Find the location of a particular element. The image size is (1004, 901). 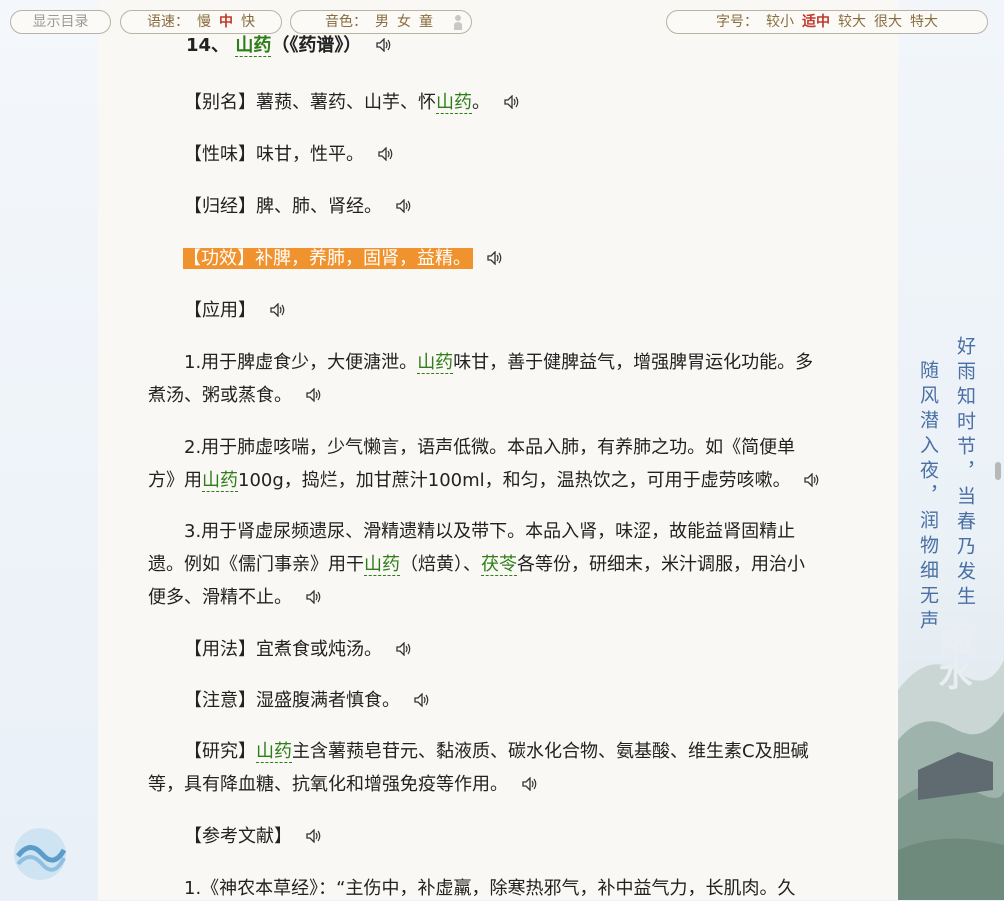

speed-medium-option: 中 is located at coordinates (226, 22).